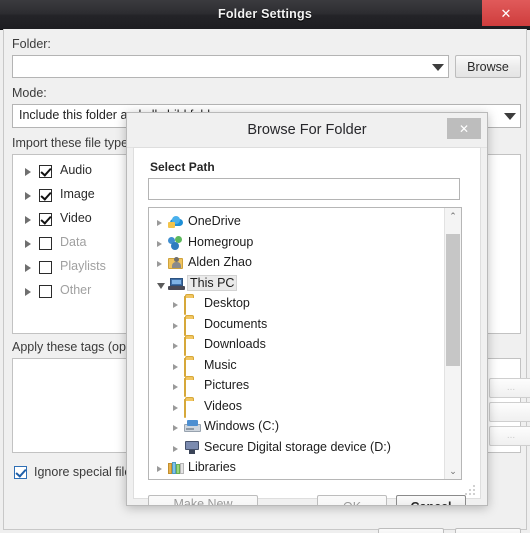  What do you see at coordinates (305, 428) in the screenshot?
I see `folder-tree-item: Windows (C:)` at bounding box center [305, 428].